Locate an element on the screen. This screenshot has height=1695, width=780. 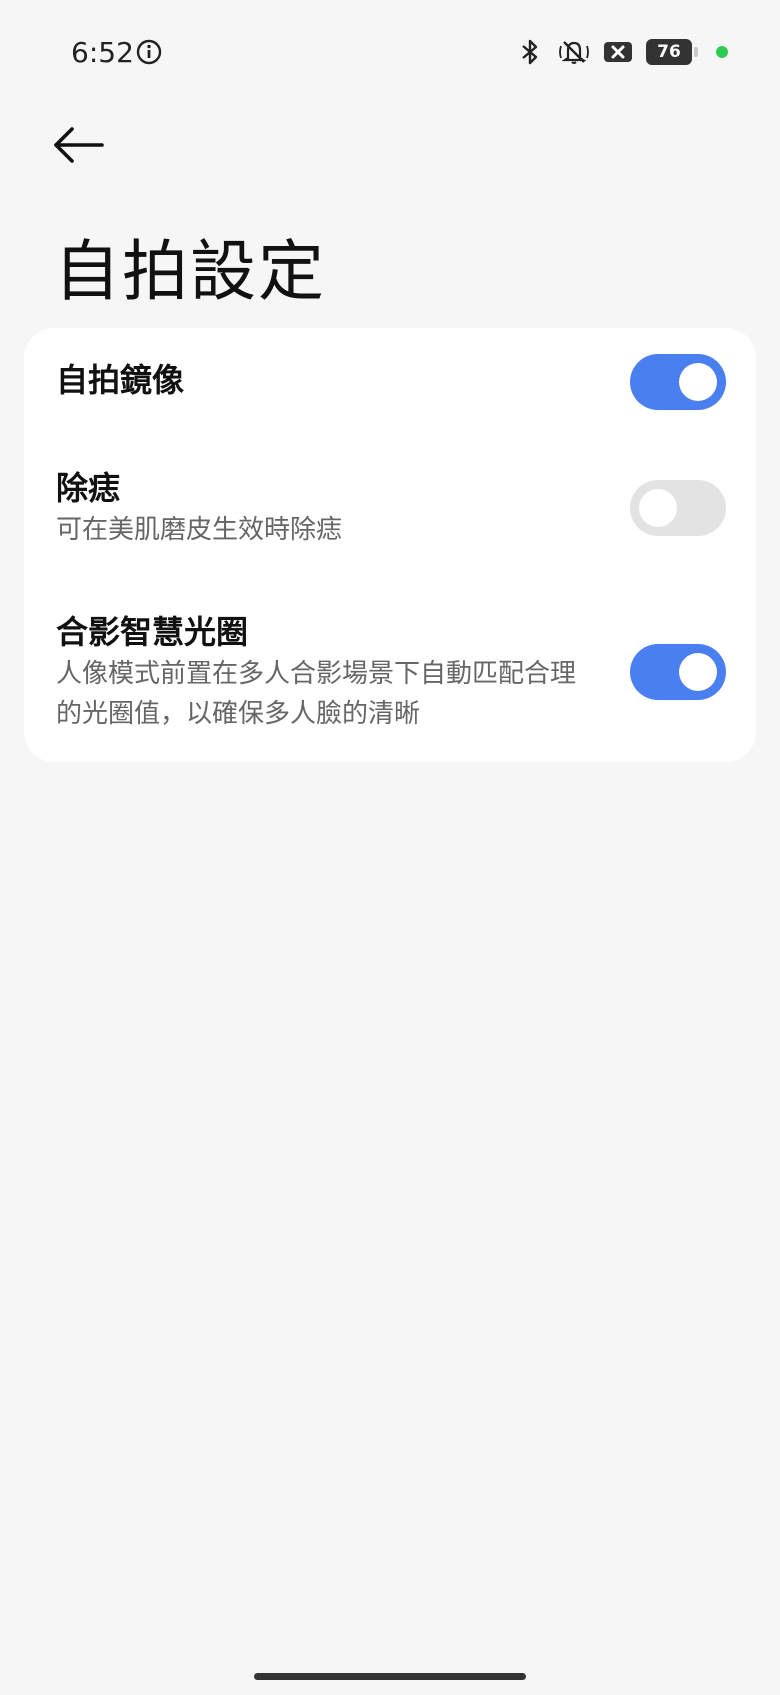
muted-bell-icon is located at coordinates (574, 52).